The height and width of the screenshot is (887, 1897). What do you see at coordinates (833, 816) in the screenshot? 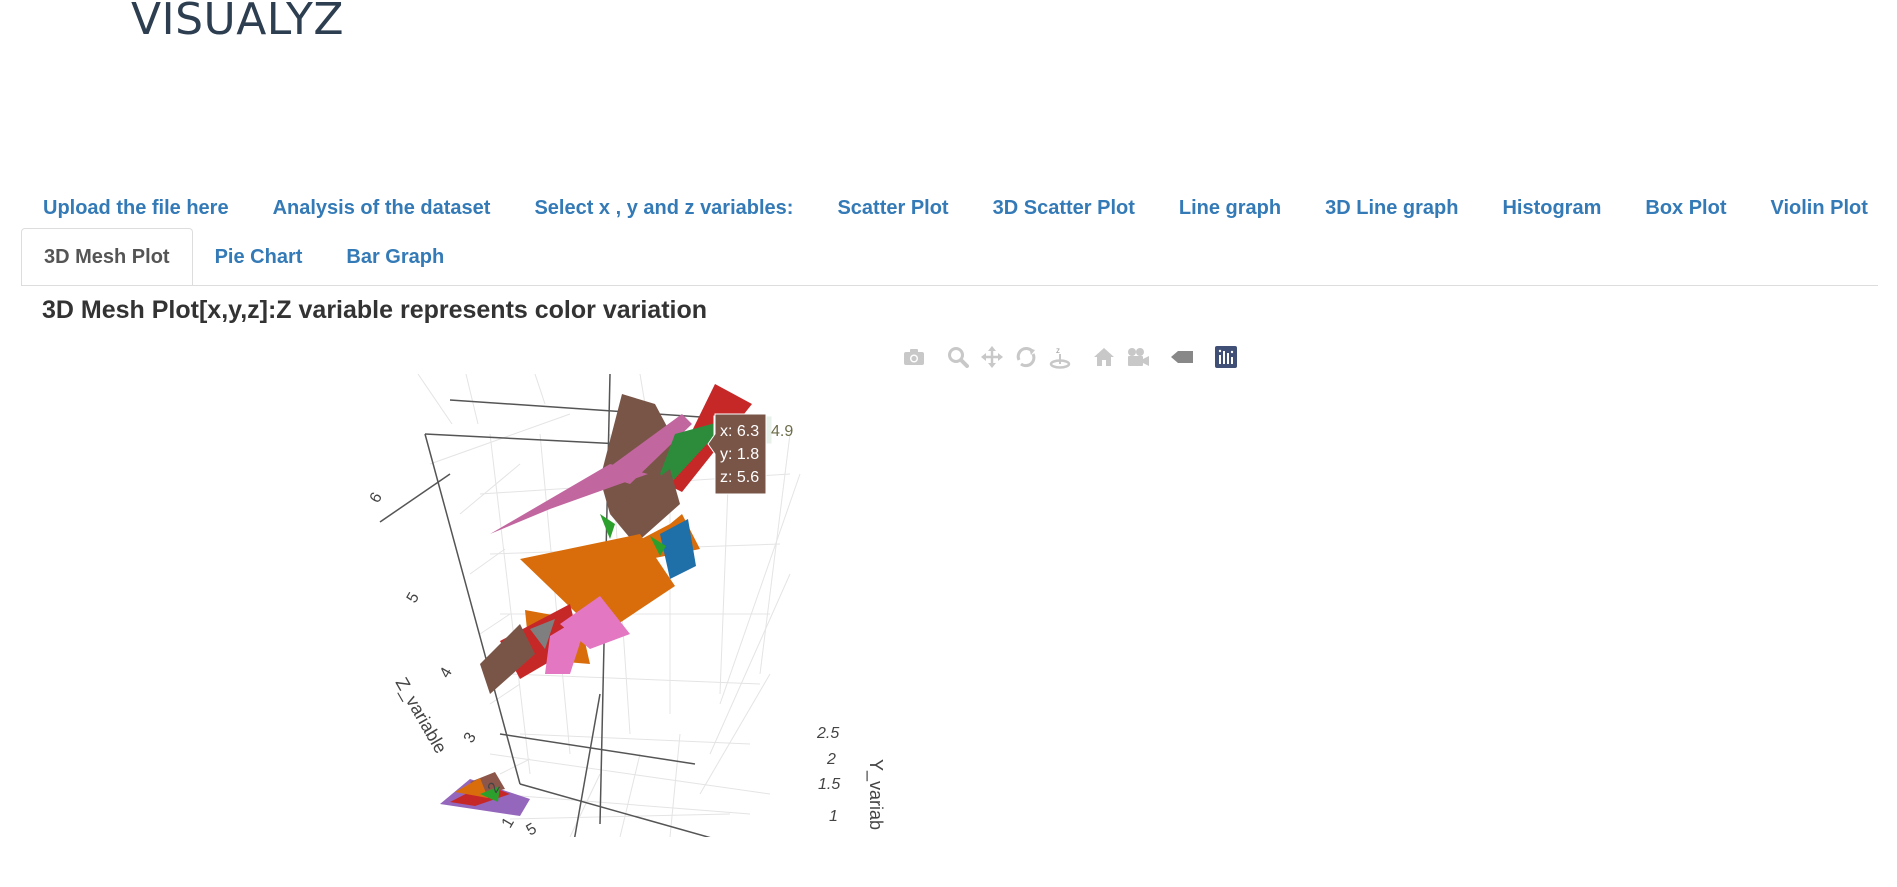
I see `y-tick-1: 1` at bounding box center [833, 816].